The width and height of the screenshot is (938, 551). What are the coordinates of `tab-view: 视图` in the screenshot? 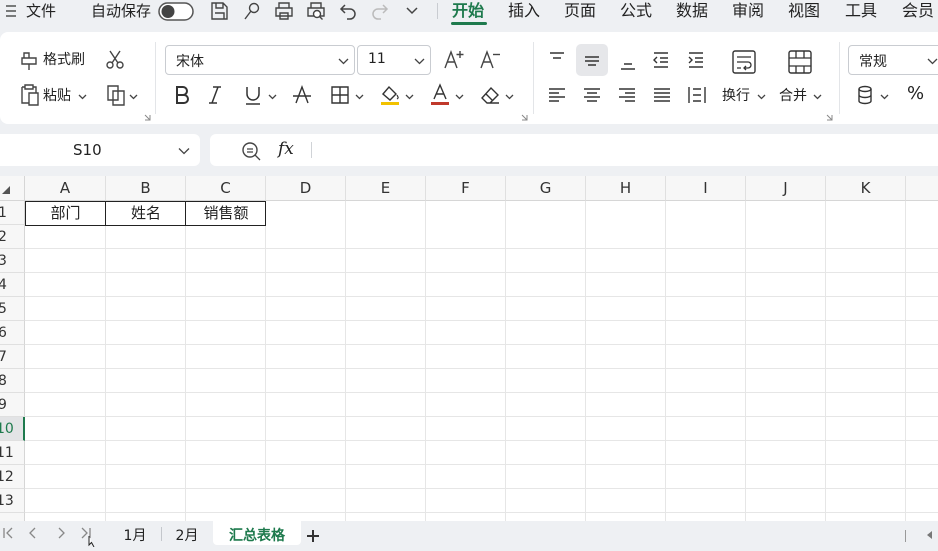 It's located at (804, 11).